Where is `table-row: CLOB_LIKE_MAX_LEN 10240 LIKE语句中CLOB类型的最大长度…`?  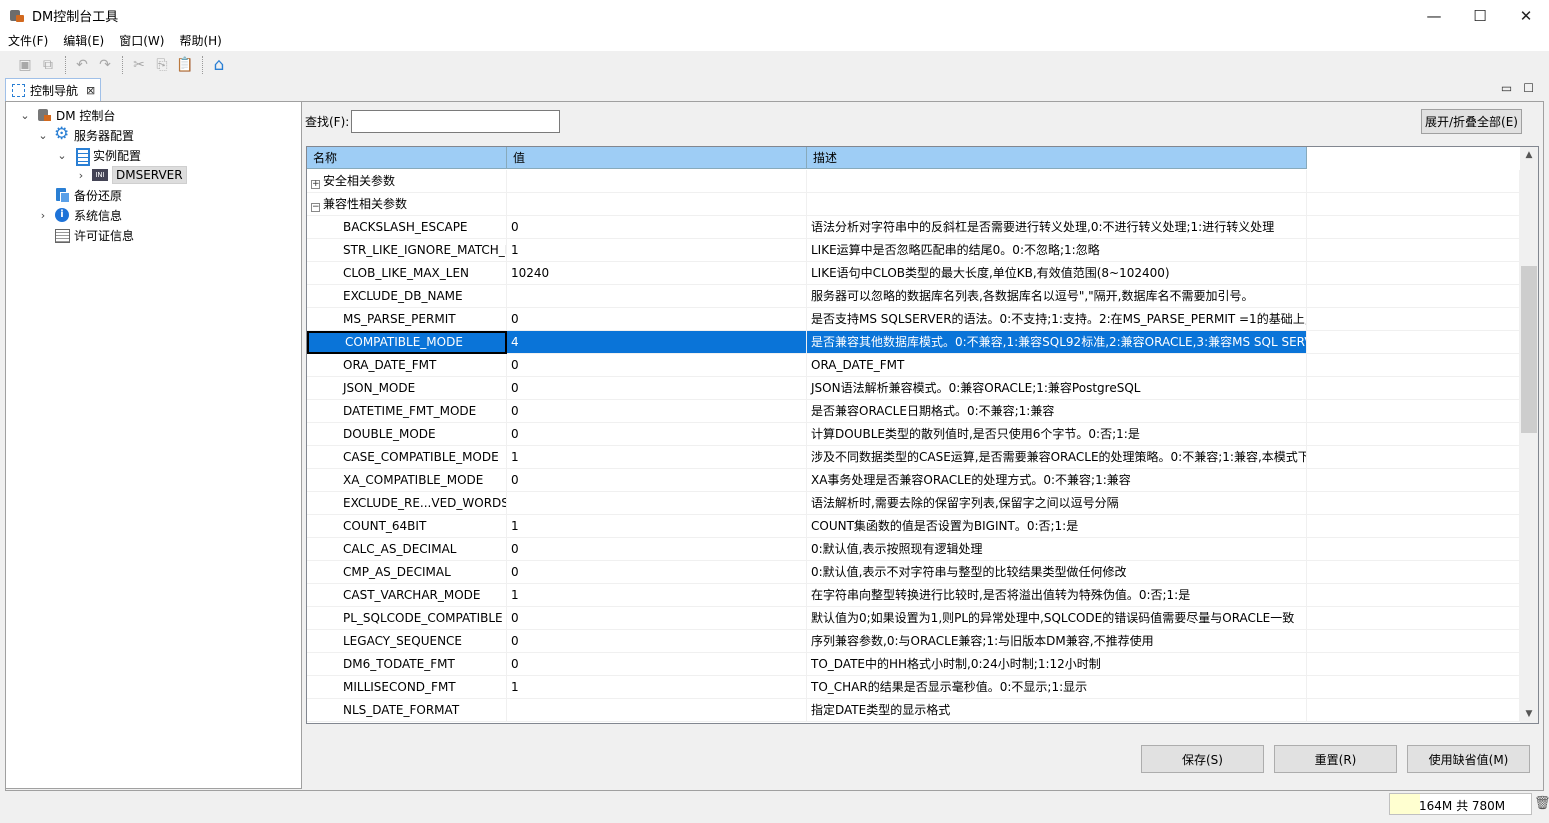 table-row: CLOB_LIKE_MAX_LEN 10240 LIKE语句中CLOB类型的最大长度… is located at coordinates (913, 273).